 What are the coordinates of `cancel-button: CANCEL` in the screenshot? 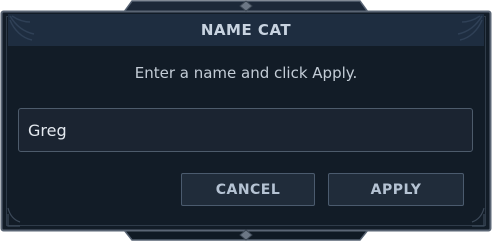 It's located at (248, 189).